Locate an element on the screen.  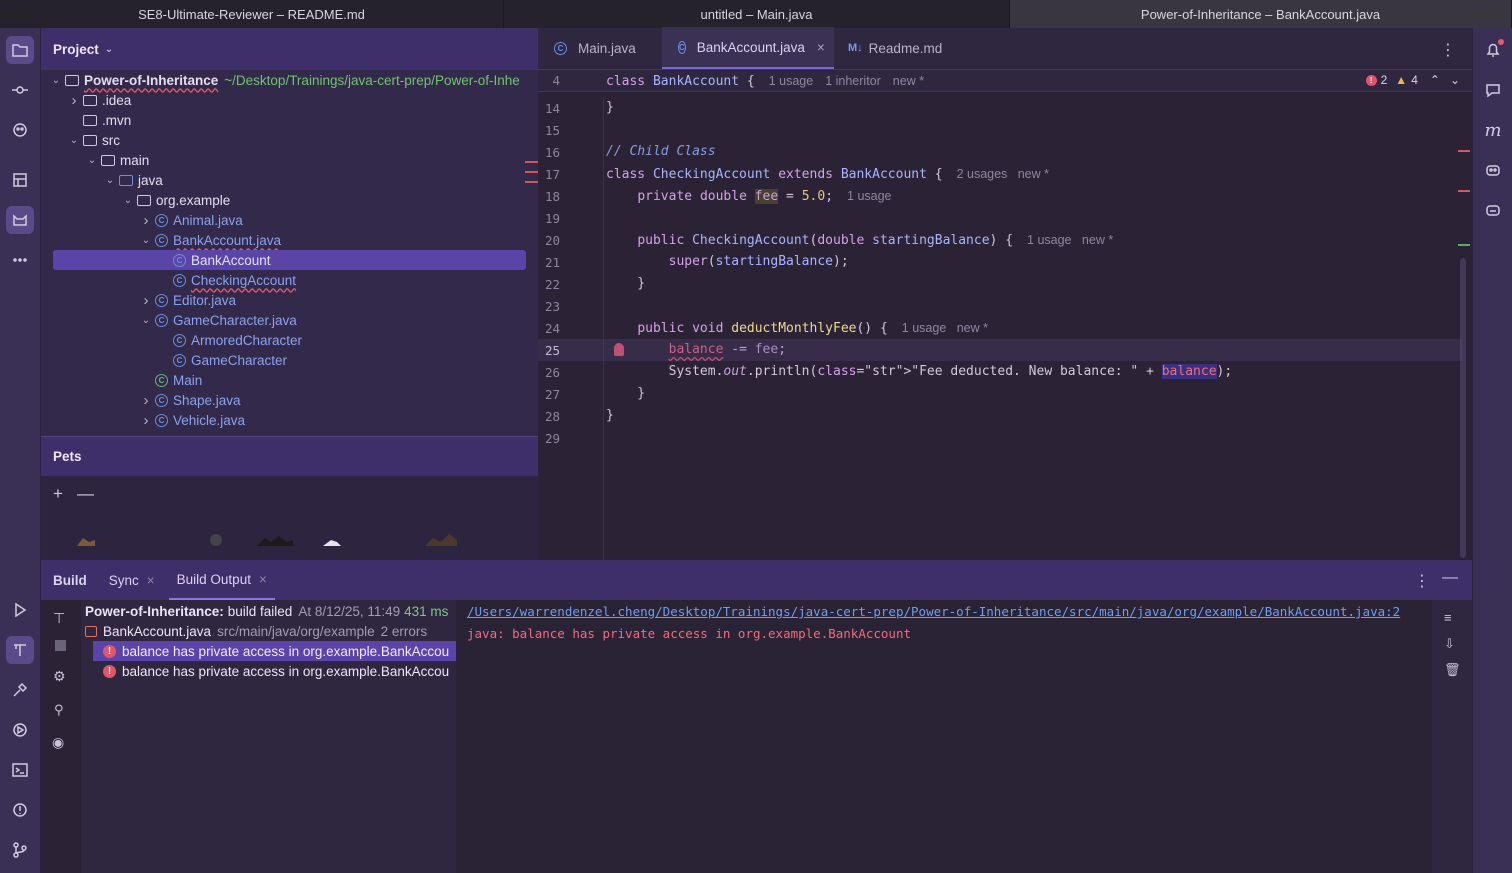
tab-sync: Sync × is located at coordinates (132, 580).